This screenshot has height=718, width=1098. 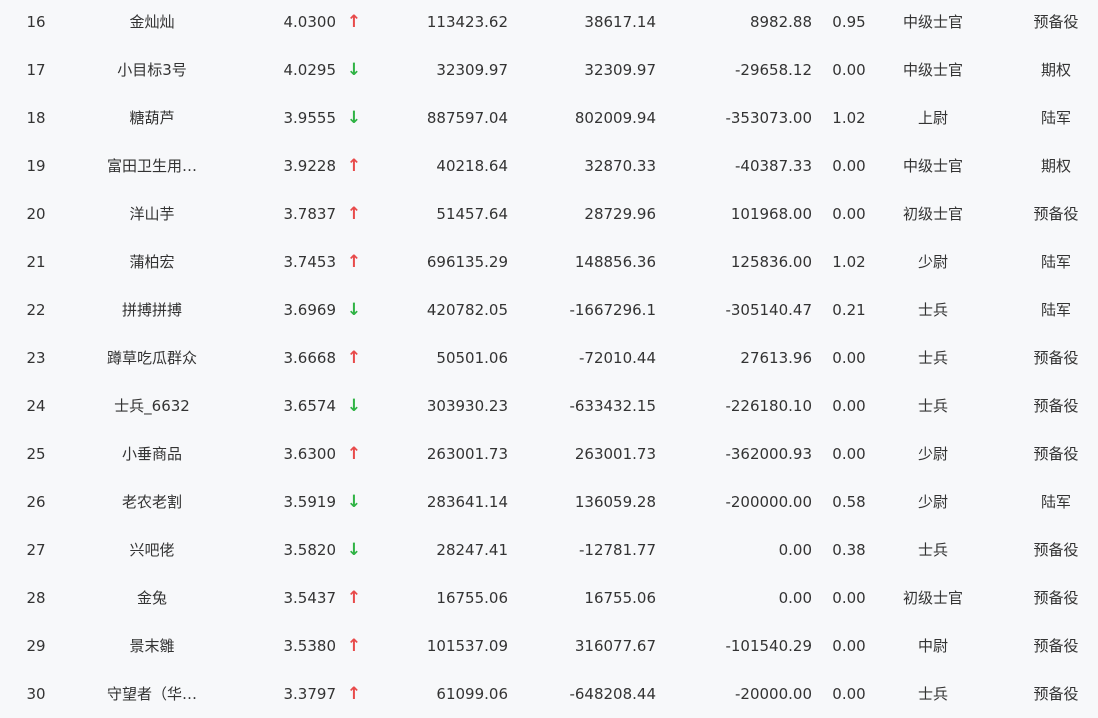 What do you see at coordinates (36, 22) in the screenshot?
I see `rank-cell: 16` at bounding box center [36, 22].